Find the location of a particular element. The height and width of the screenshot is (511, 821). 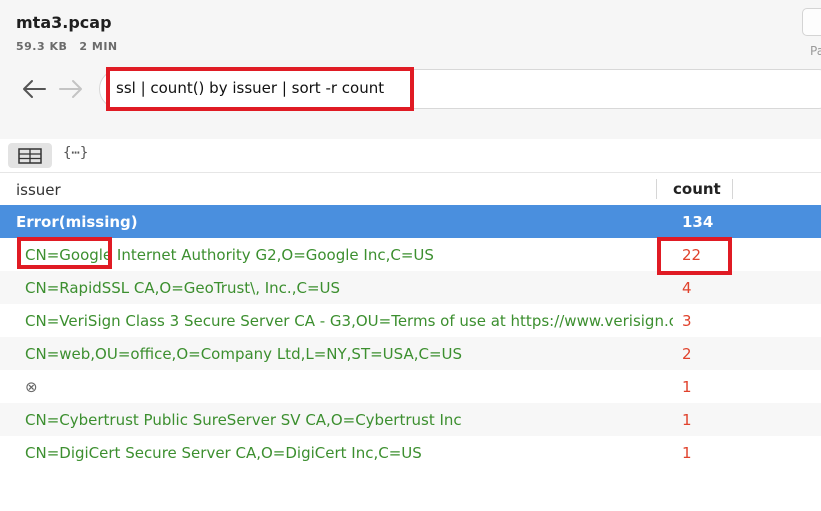

count-cell: 4 is located at coordinates (687, 288).